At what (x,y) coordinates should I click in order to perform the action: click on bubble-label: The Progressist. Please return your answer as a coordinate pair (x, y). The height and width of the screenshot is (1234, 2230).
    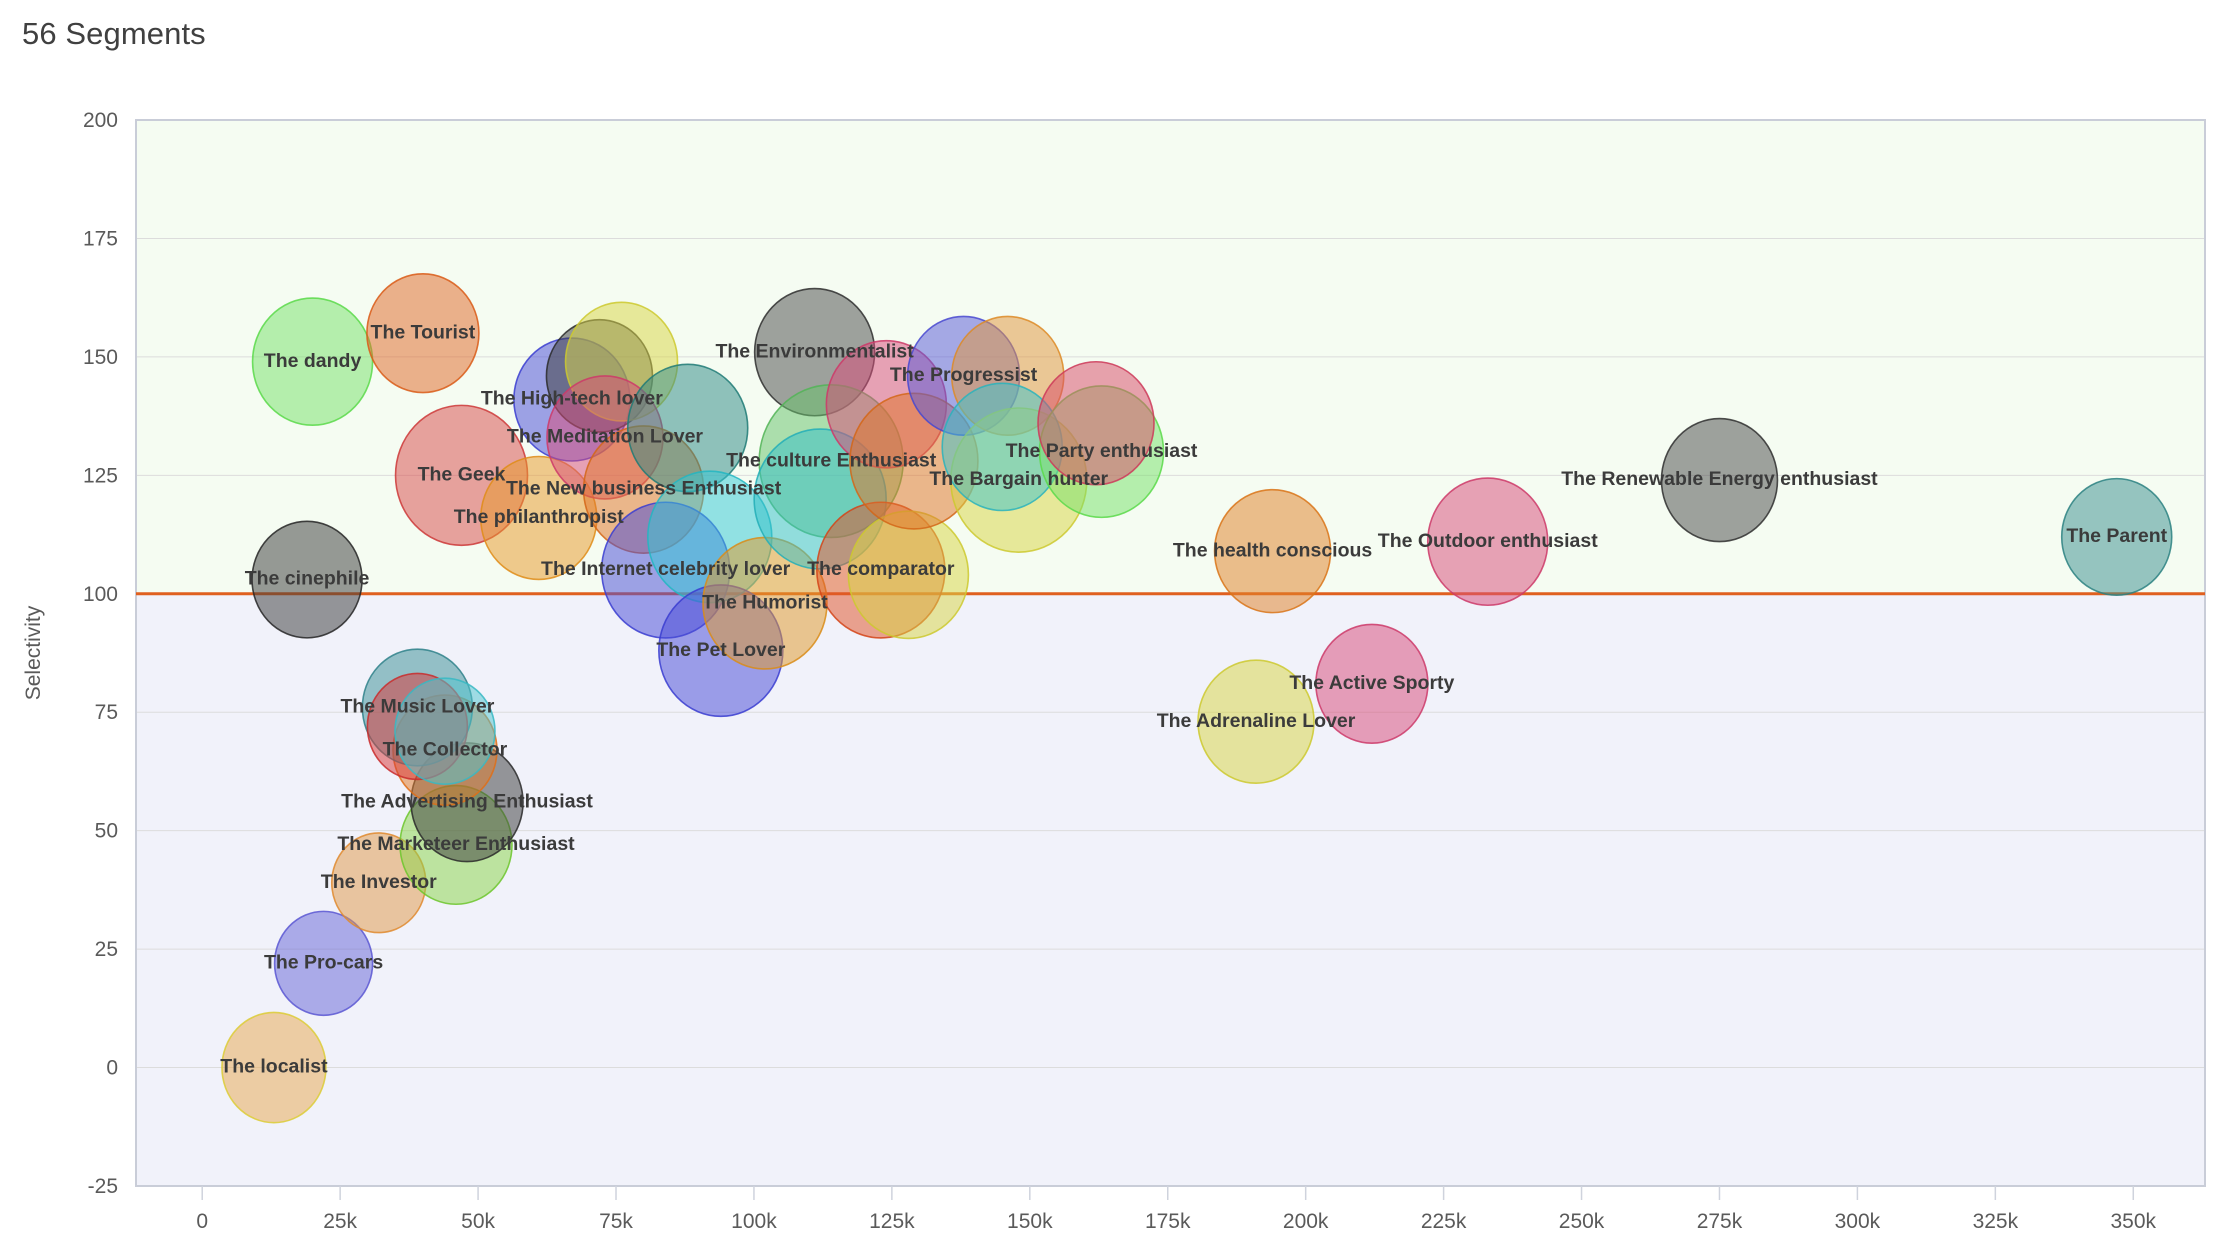
    Looking at the image, I should click on (964, 375).